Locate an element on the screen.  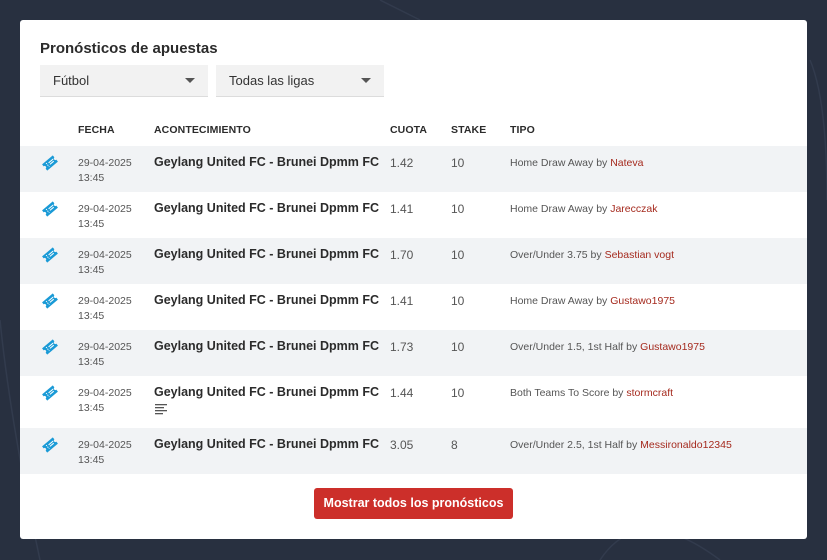
row-tip-type: Over/Under 2.5, 1st Half is located at coordinates (567, 445).